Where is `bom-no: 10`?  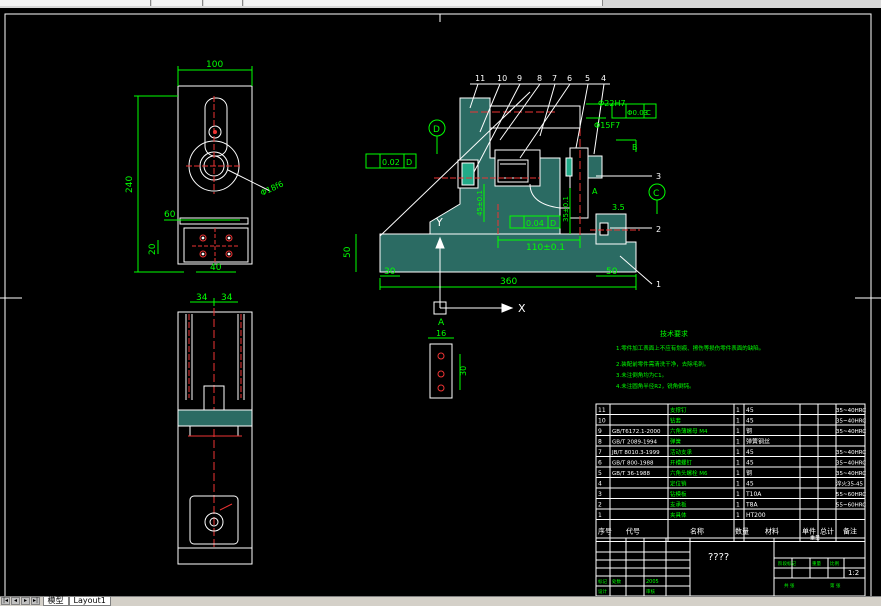 bom-no: 10 is located at coordinates (602, 421).